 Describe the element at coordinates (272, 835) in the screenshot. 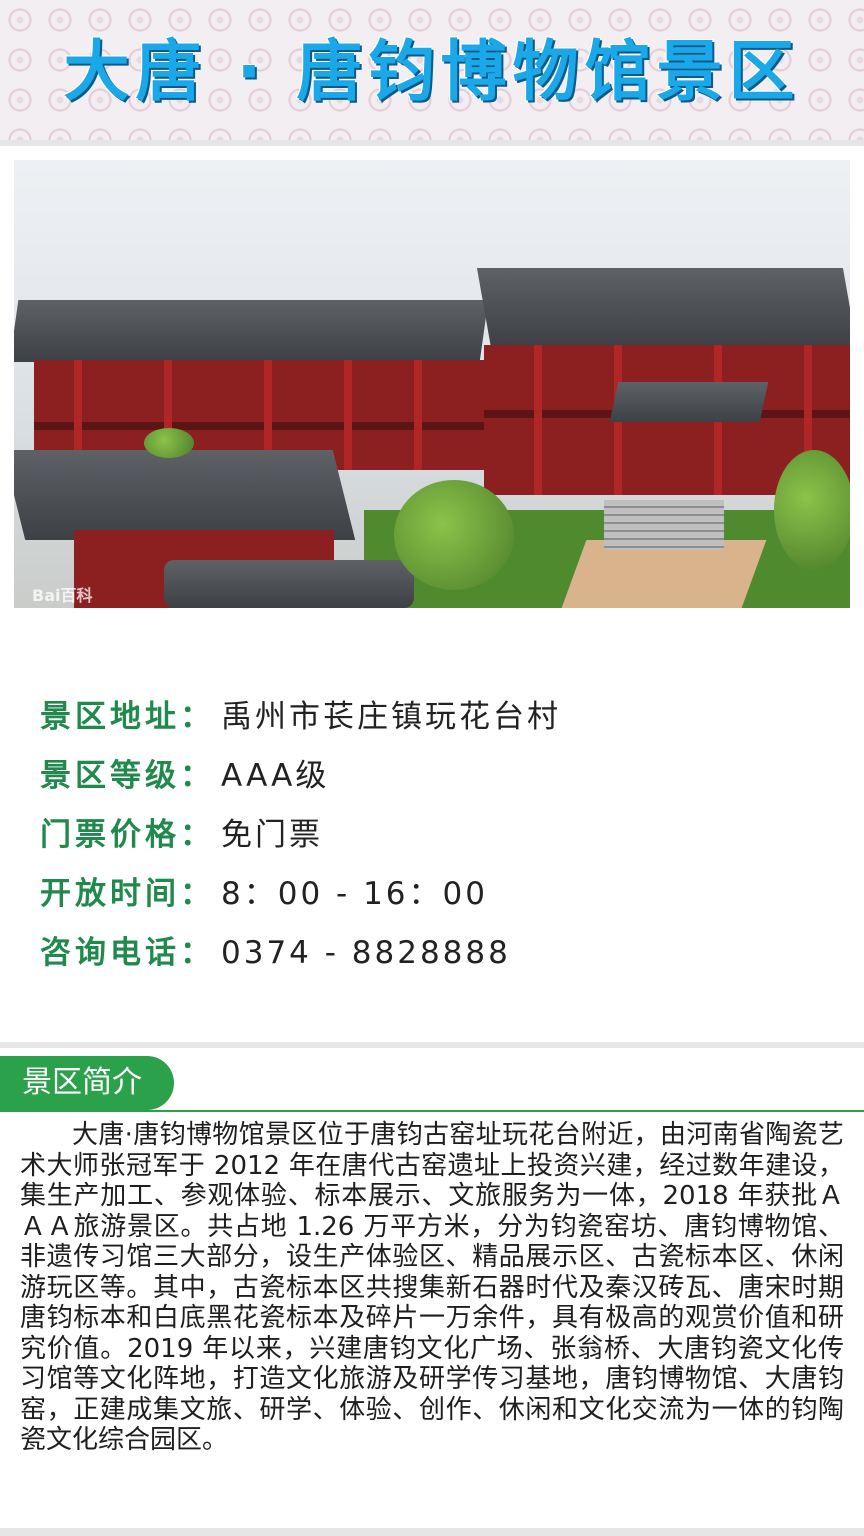

I see `info-value: 免门票` at that location.